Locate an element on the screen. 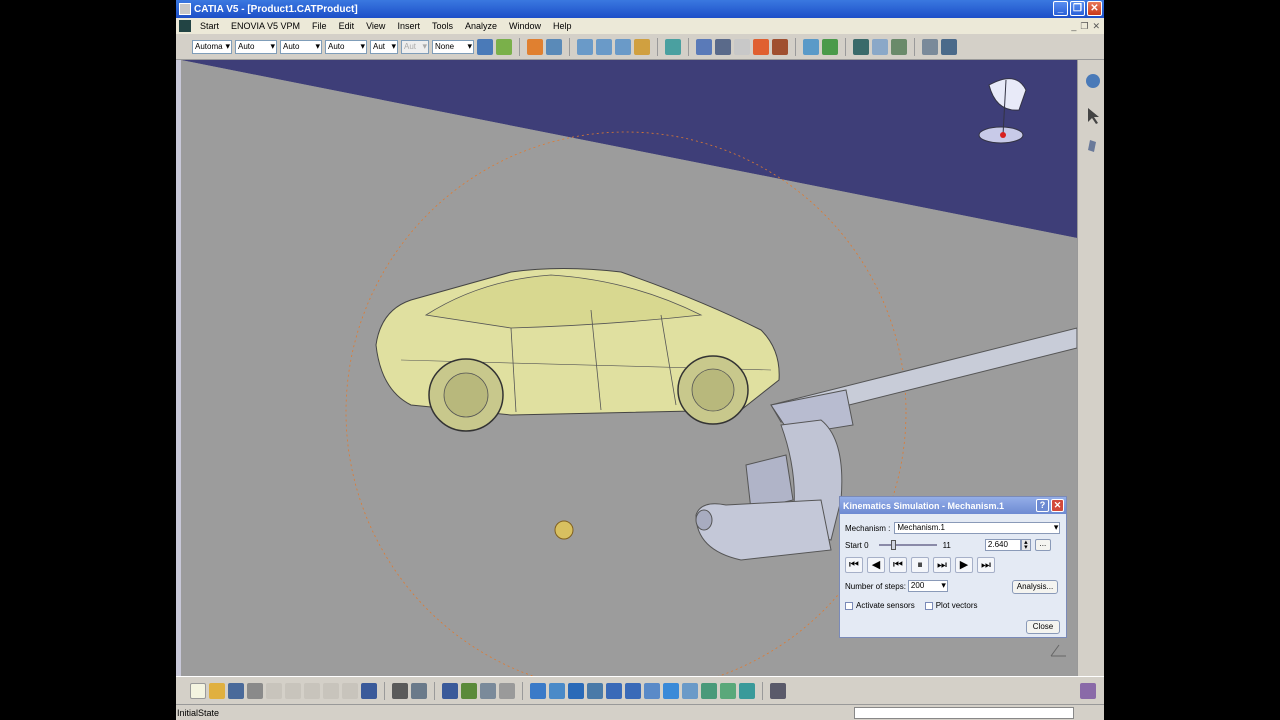  mdi-close-icon: ✕ is located at coordinates (1096, 26).